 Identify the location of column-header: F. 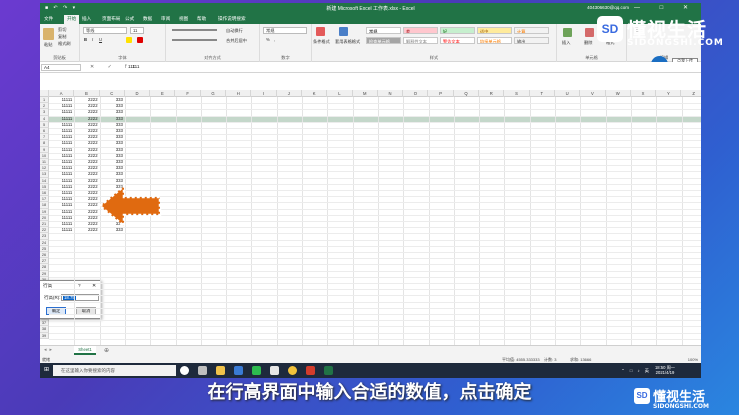
(188, 93).